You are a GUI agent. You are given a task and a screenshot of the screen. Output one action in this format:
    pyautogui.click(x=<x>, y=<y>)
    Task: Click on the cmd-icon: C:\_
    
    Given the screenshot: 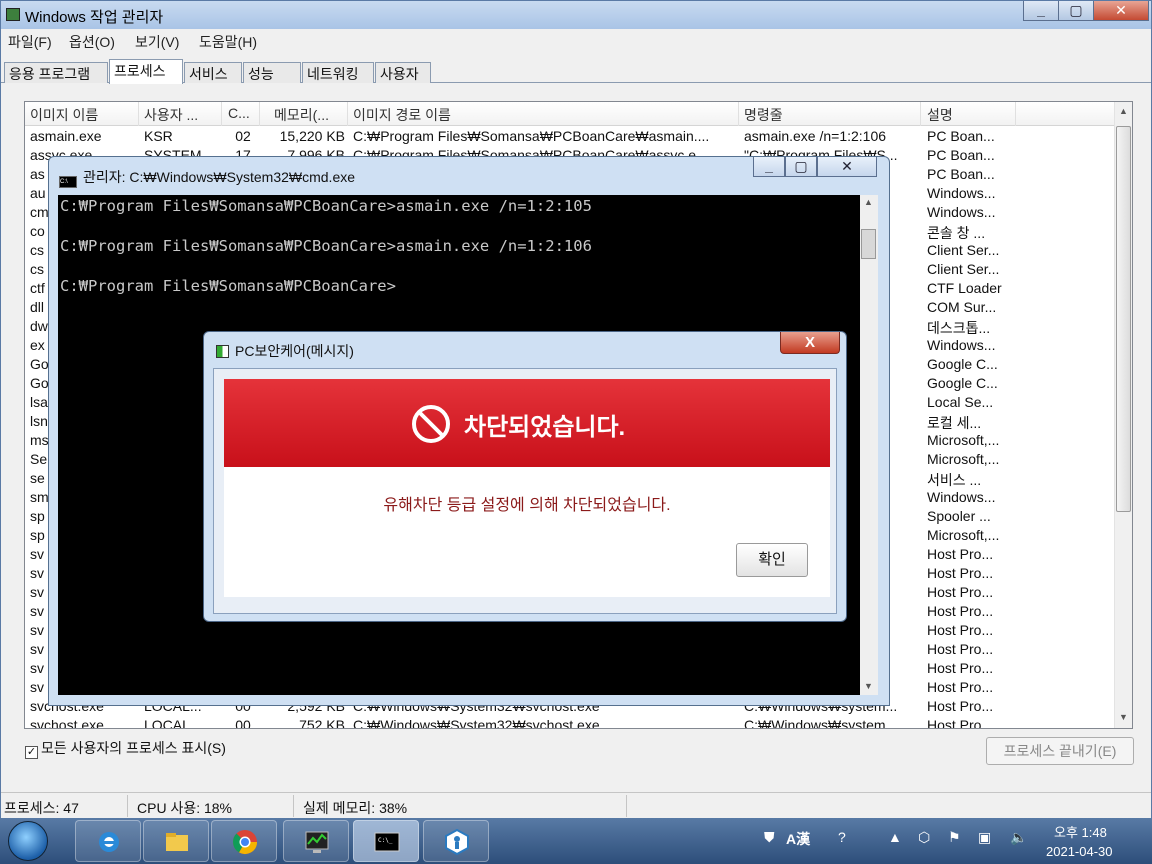 What is the action you would take?
    pyautogui.click(x=387, y=842)
    